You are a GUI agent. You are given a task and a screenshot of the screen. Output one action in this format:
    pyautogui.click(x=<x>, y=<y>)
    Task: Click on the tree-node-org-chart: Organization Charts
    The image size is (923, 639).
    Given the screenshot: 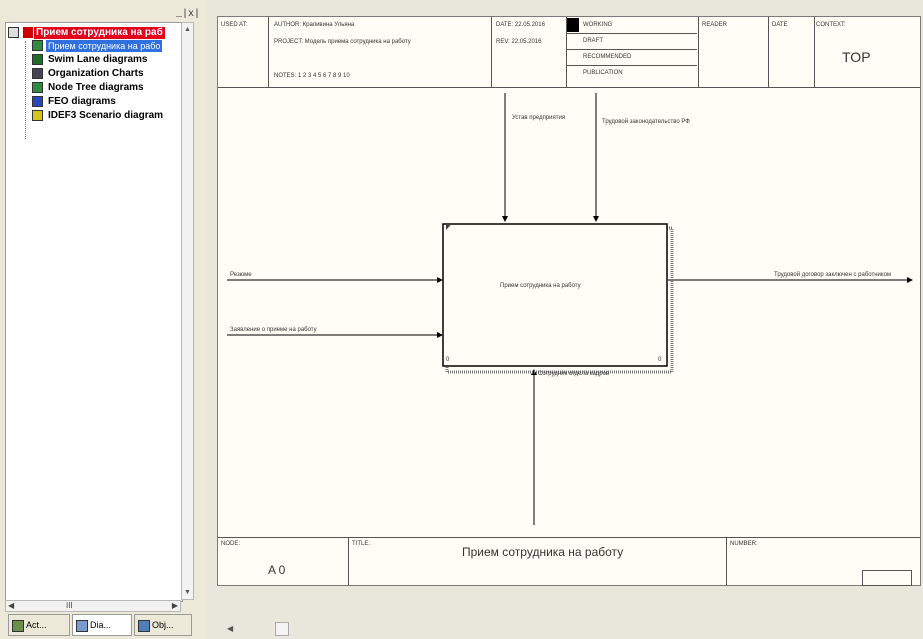 What is the action you would take?
    pyautogui.click(x=102, y=74)
    